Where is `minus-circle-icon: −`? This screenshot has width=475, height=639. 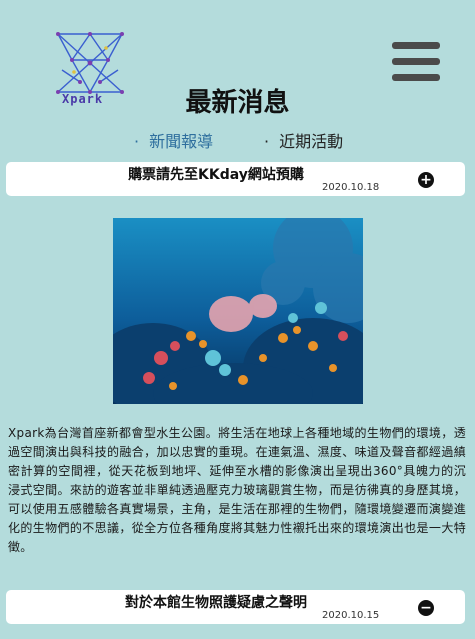
minus-circle-icon: − is located at coordinates (426, 608).